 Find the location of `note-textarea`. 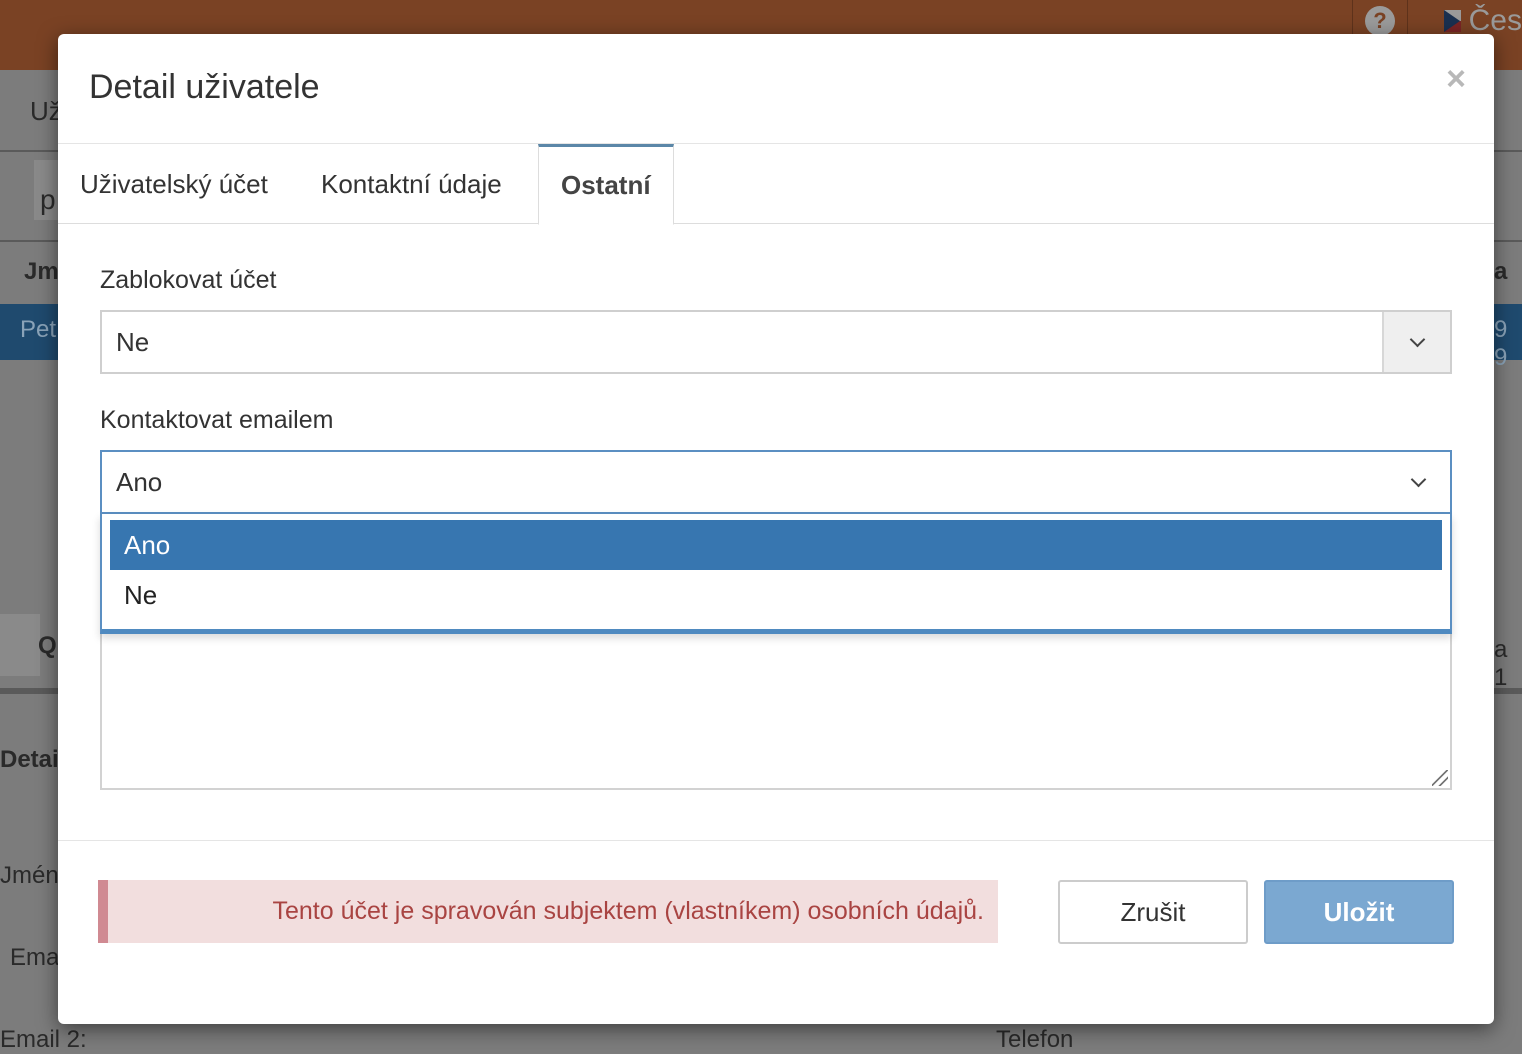

note-textarea is located at coordinates (776, 711).